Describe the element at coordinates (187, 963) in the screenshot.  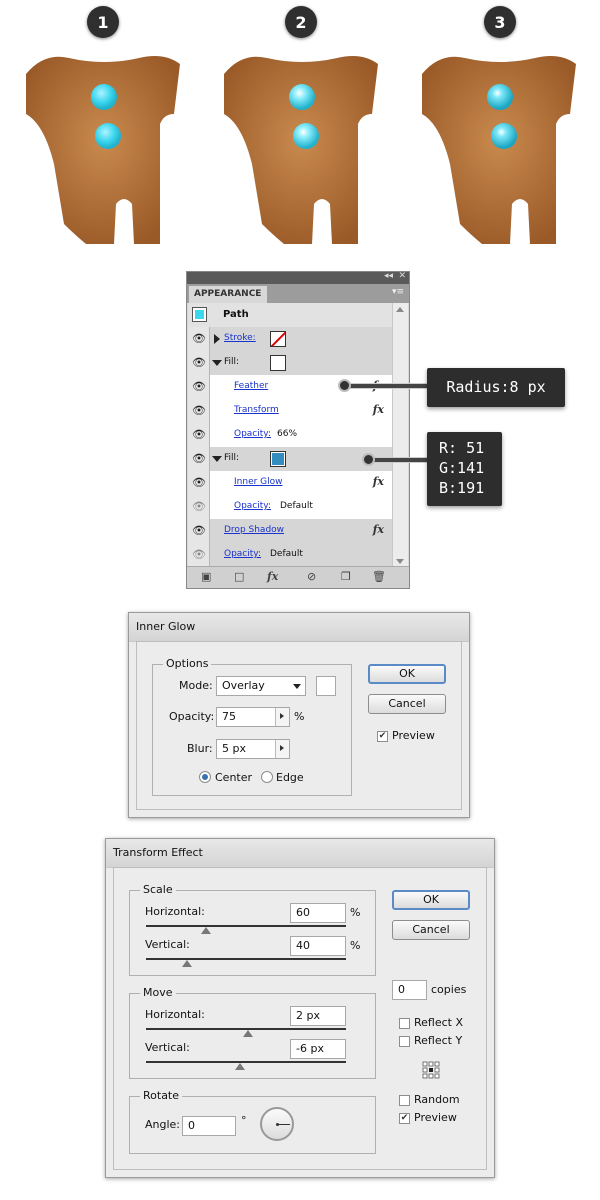
I see `scale-vertical-thumb` at that location.